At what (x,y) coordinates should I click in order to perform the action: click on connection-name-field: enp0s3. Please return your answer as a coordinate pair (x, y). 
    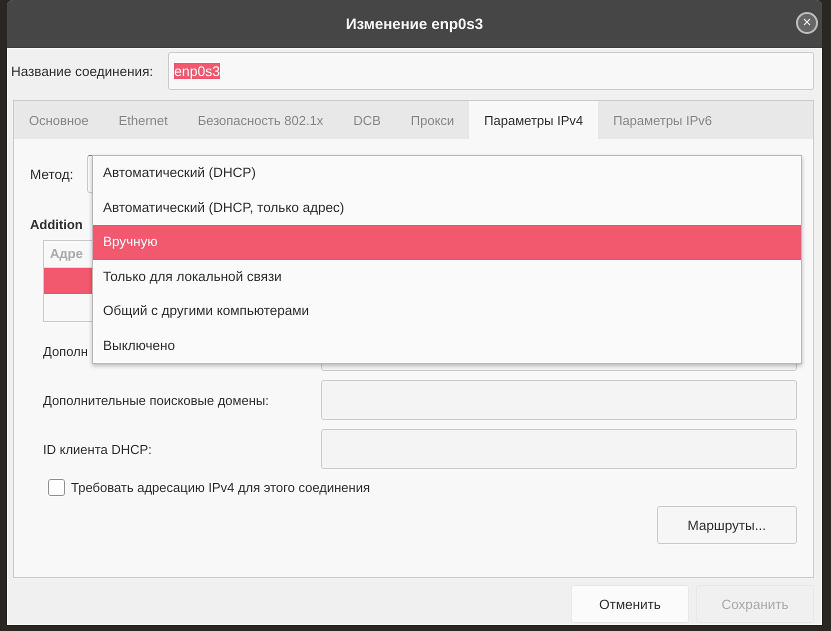
    Looking at the image, I should click on (491, 71).